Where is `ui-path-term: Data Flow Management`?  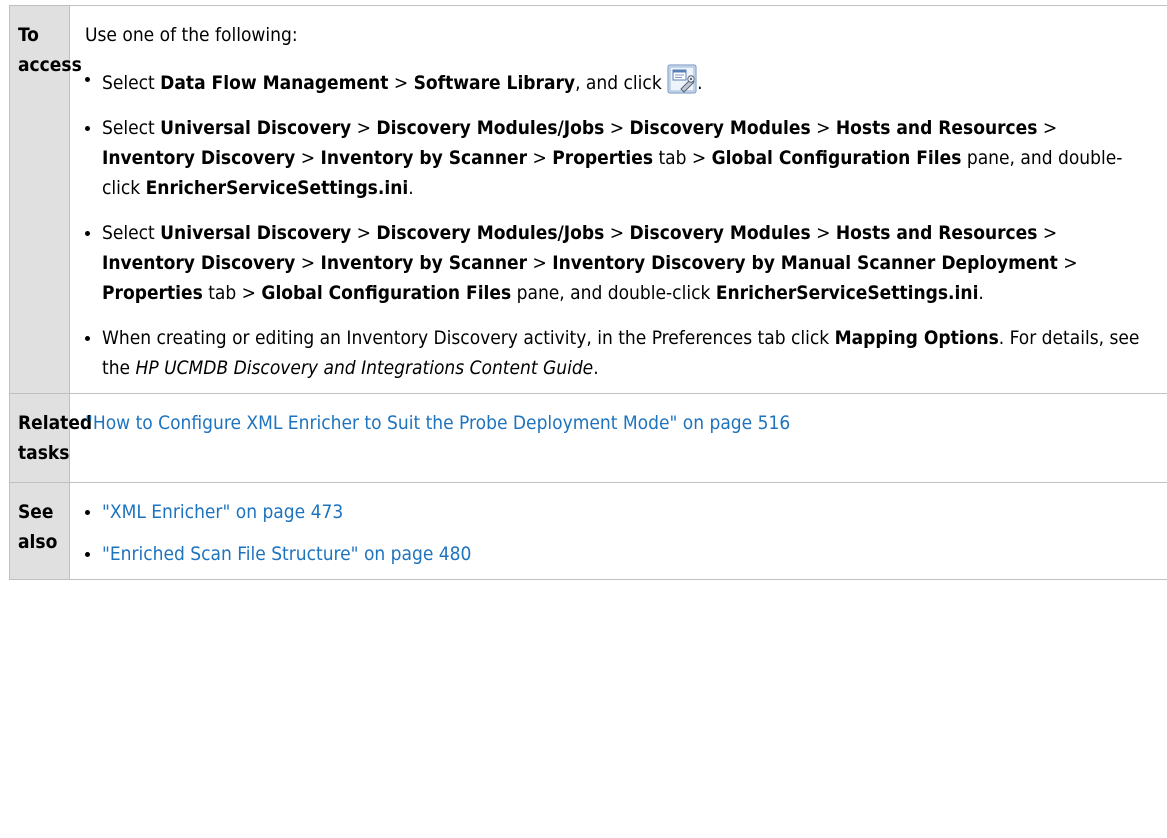
ui-path-term: Data Flow Management is located at coordinates (274, 83).